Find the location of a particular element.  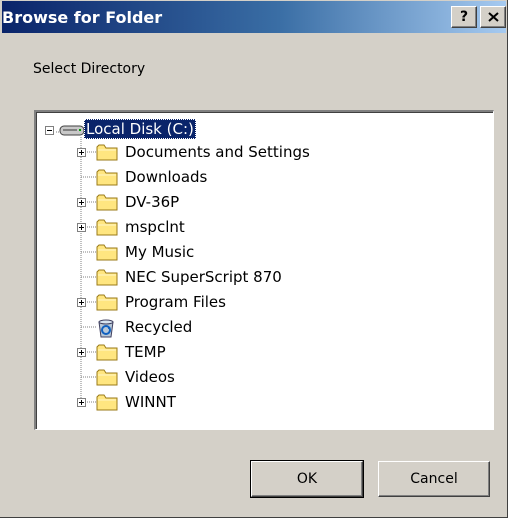

close-icon is located at coordinates (493, 17).